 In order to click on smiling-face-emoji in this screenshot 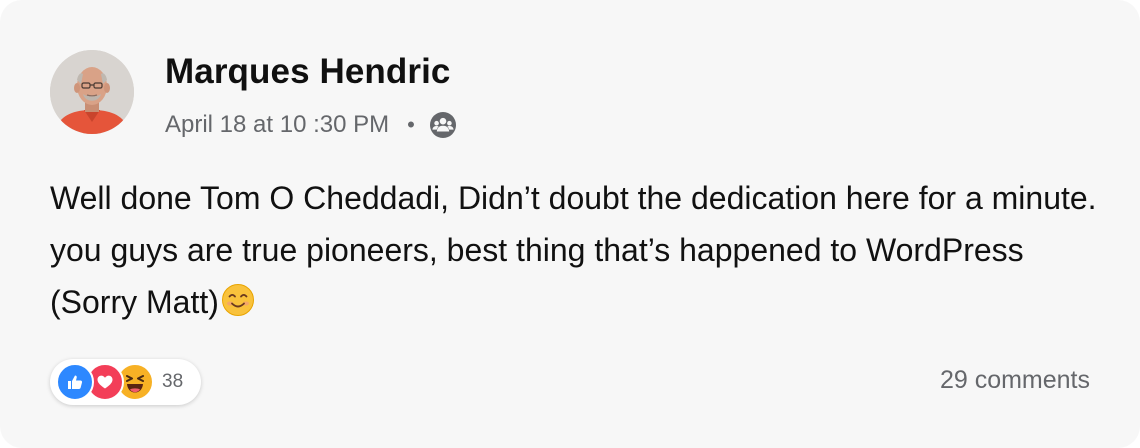, I will do `click(237, 300)`.